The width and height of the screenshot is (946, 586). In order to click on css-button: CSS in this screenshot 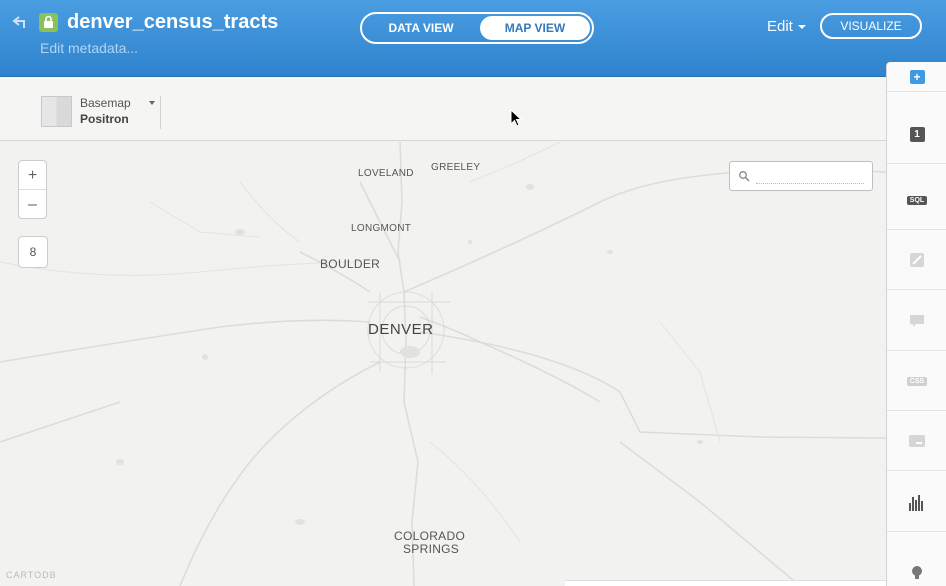, I will do `click(916, 381)`.